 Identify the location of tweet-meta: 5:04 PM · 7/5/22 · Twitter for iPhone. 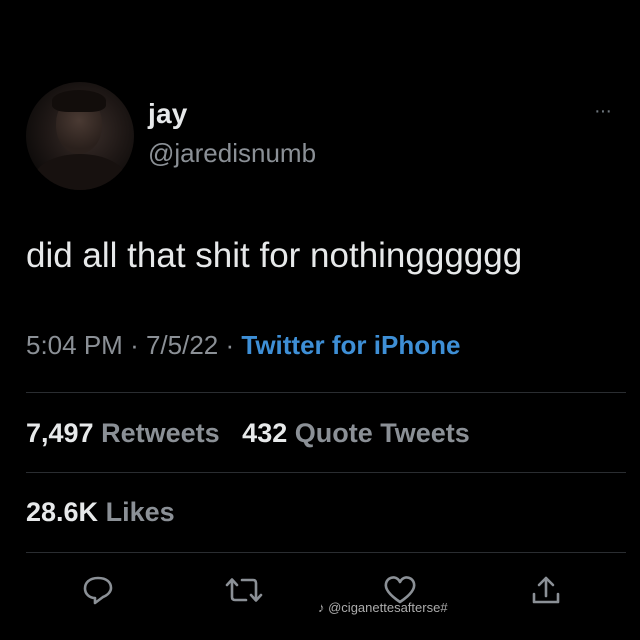
(243, 345).